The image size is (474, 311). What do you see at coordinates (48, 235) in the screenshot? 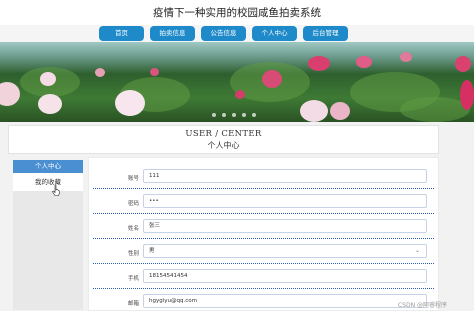
I see `user-sidebar: 个人中心 我的收藏` at bounding box center [48, 235].